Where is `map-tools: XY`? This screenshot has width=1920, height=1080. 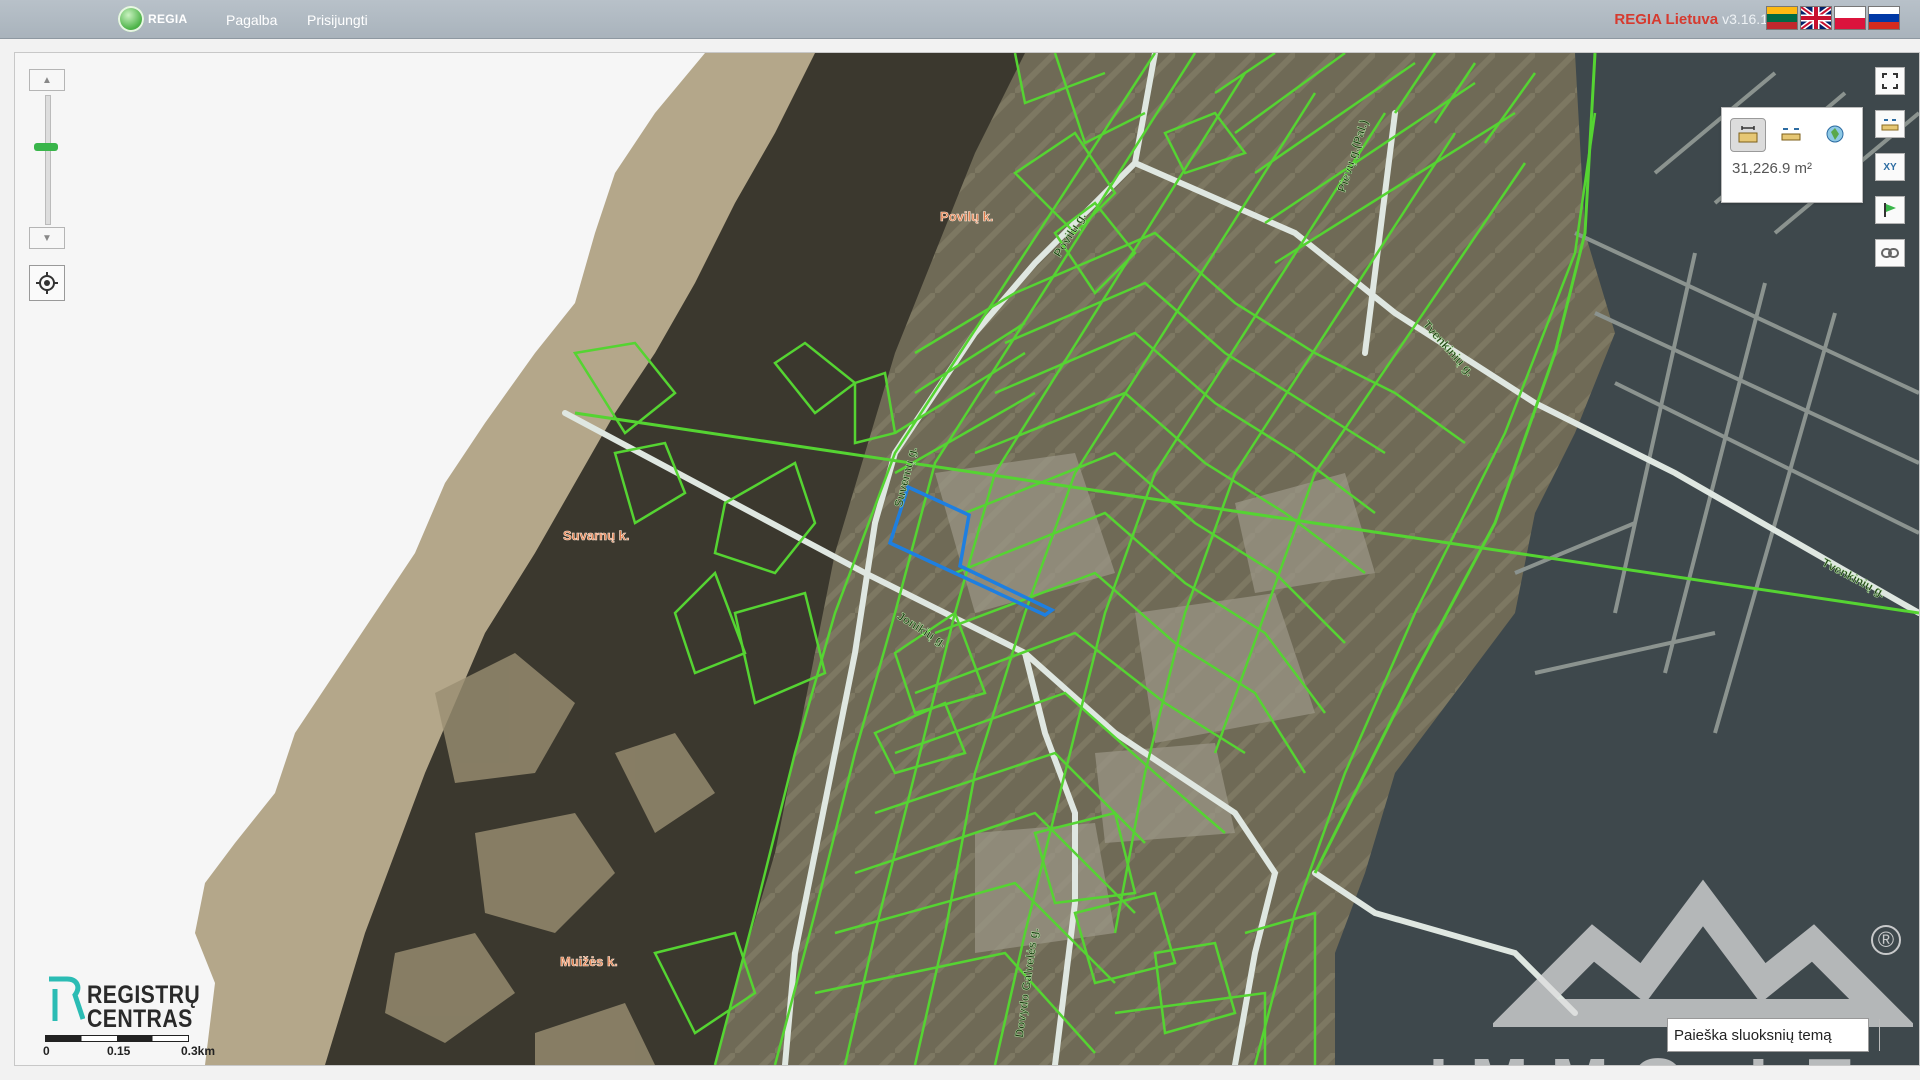 map-tools: XY is located at coordinates (1890, 174).